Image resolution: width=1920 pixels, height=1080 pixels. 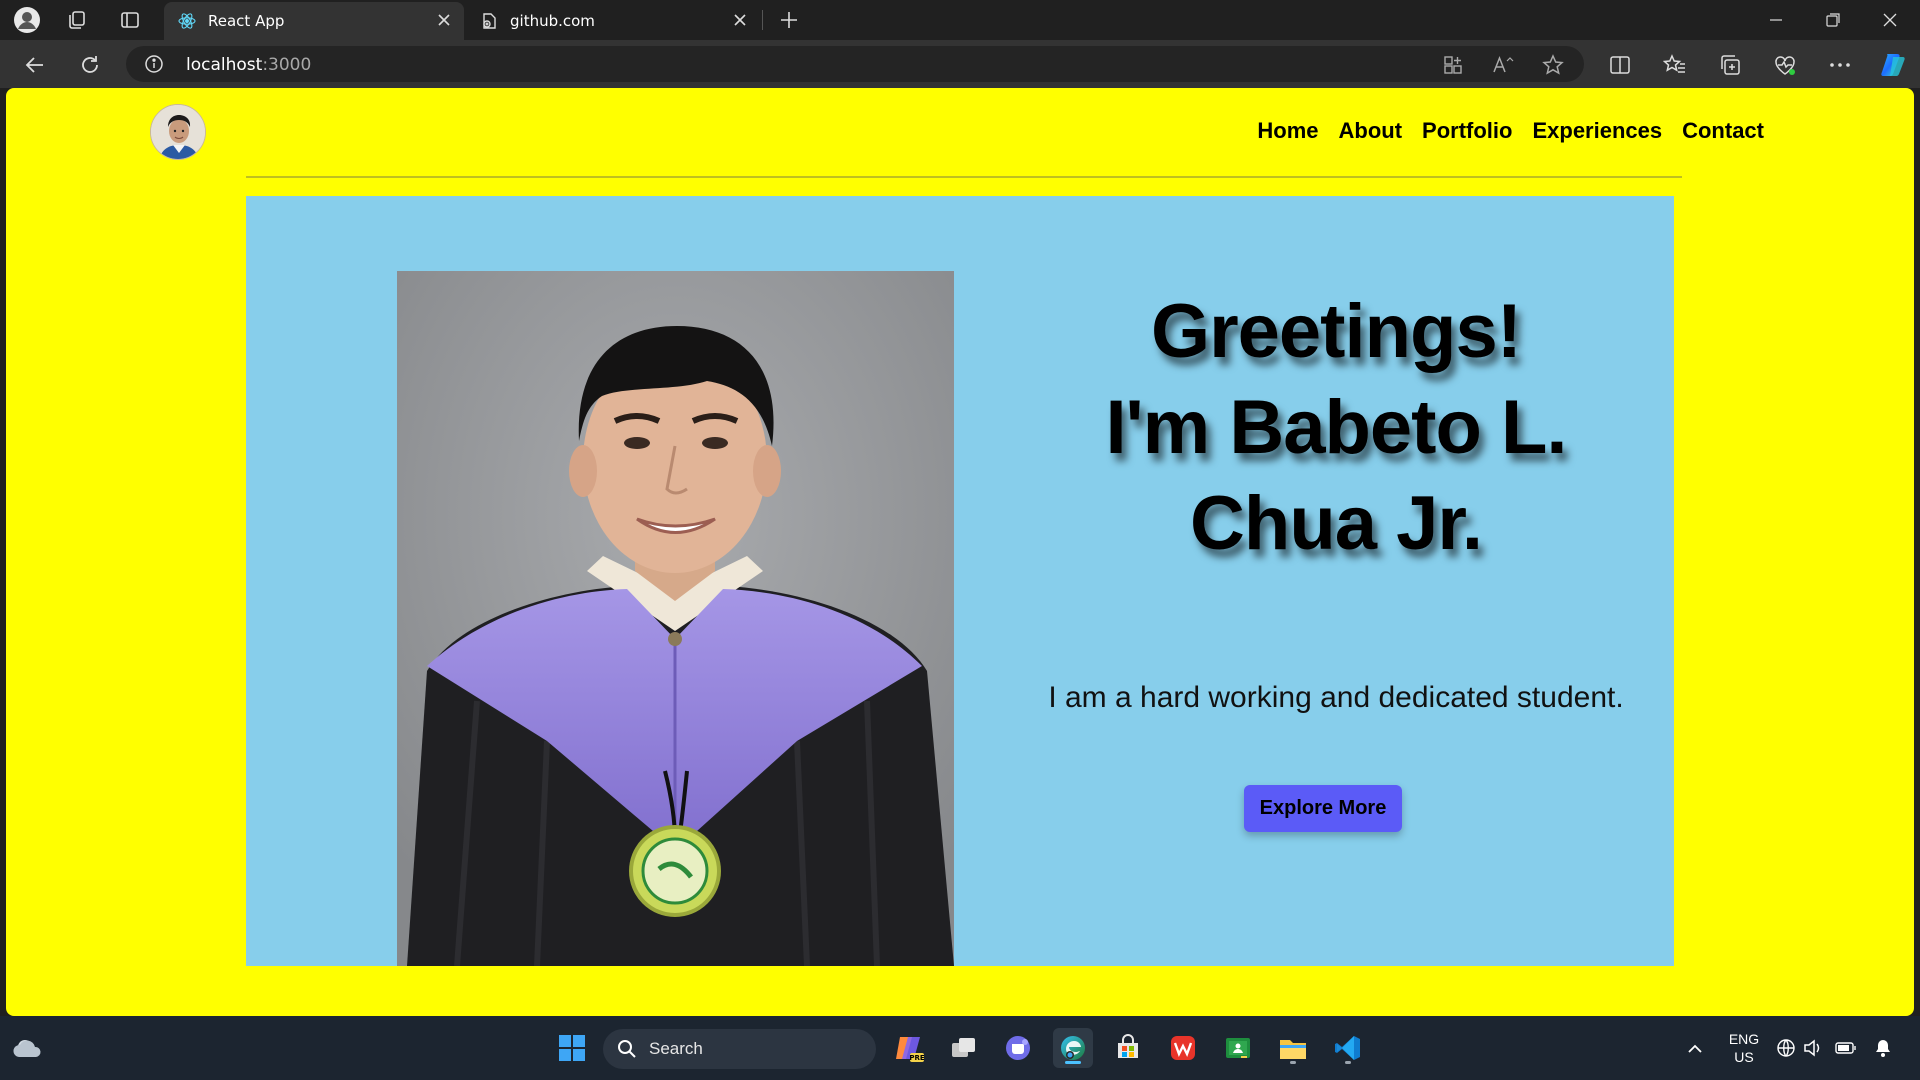 I want to click on browser-tab-strip: React App github.com, so click(x=960, y=20).